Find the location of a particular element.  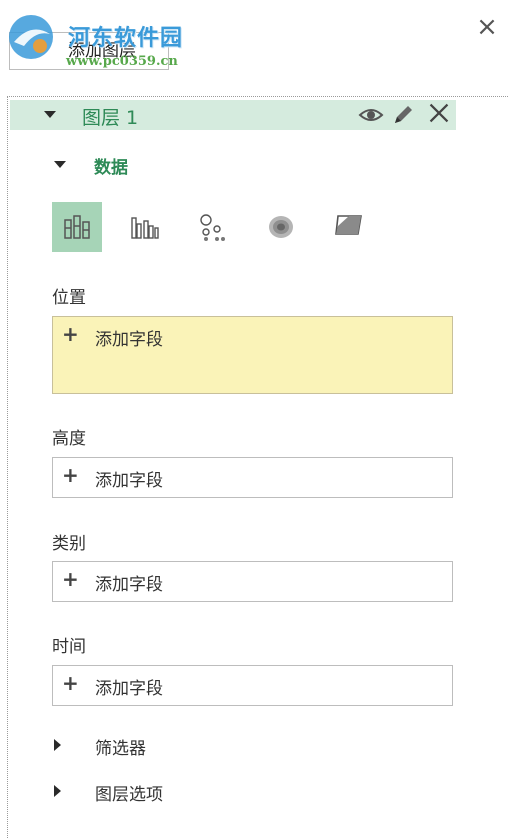

filters-section-title: 筛选器 is located at coordinates (120, 746).